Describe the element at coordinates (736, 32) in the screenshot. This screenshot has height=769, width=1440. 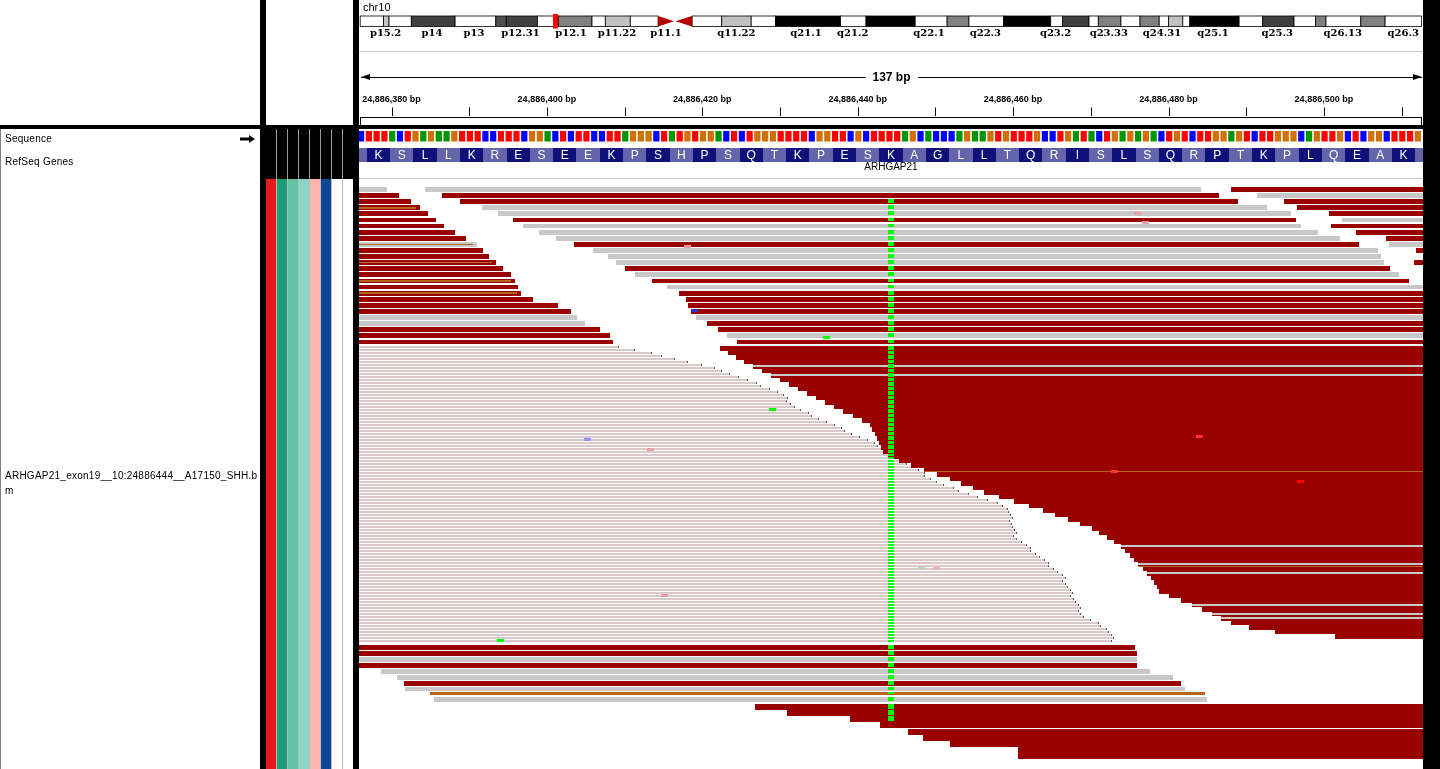
I see `band-label: q11.22` at that location.